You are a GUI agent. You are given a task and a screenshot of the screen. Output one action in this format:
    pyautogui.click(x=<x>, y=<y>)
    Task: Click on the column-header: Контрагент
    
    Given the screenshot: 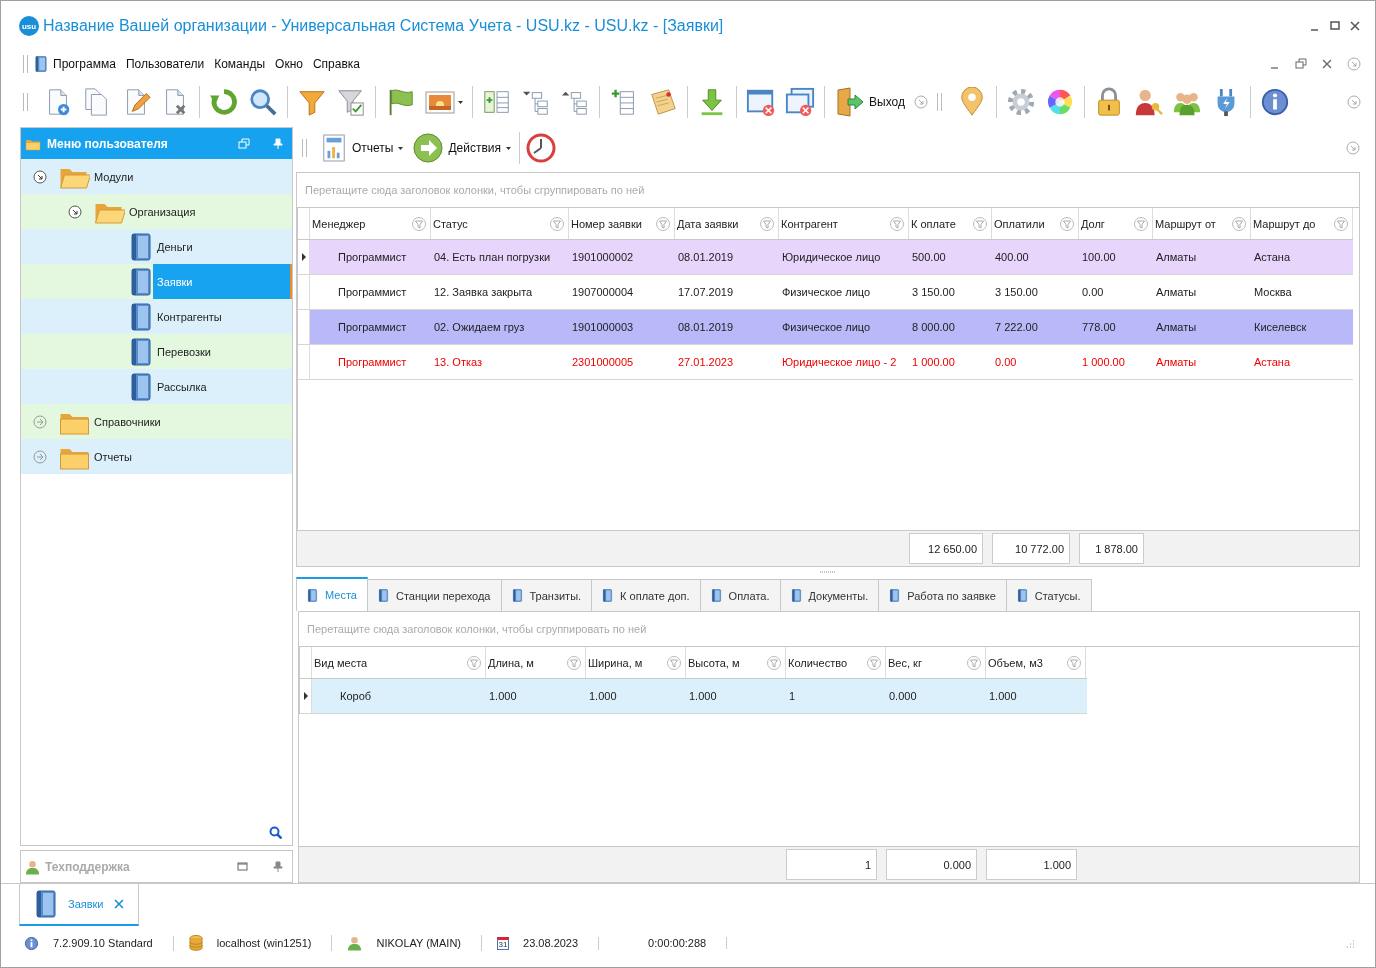 What is the action you would take?
    pyautogui.click(x=844, y=223)
    